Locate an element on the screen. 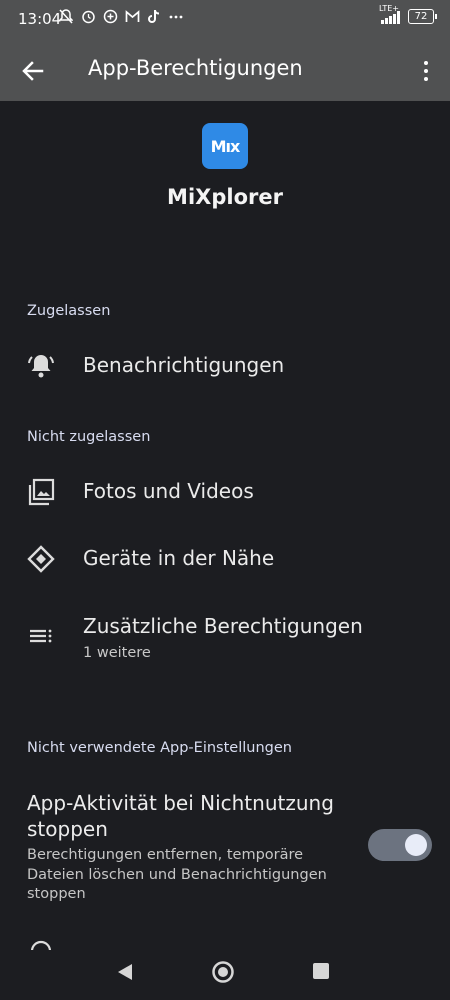  permission-label: Geräte in der Nähe is located at coordinates (179, 558).